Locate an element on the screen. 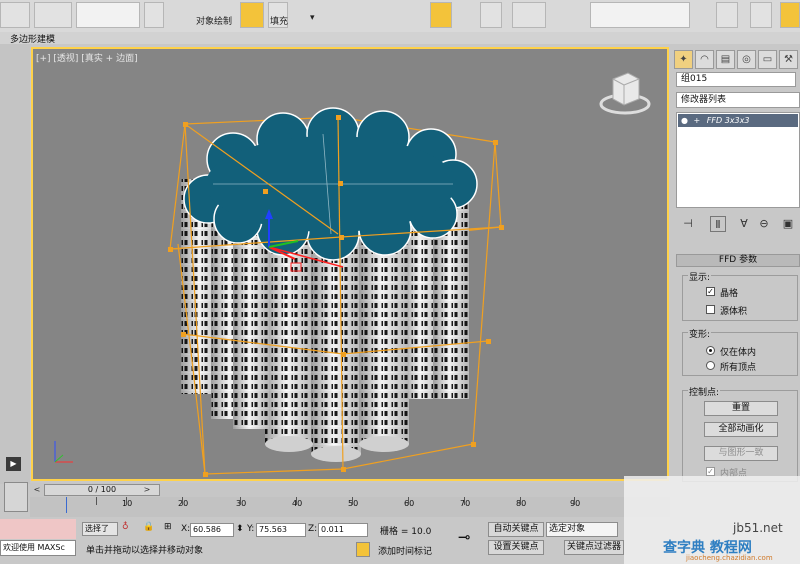 The image size is (800, 564). render-icon is located at coordinates (790, 15).